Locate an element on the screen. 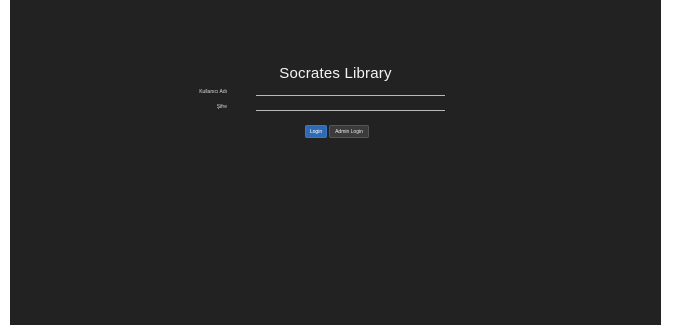  username-label: Kullanıcı Adı is located at coordinates (213, 92).